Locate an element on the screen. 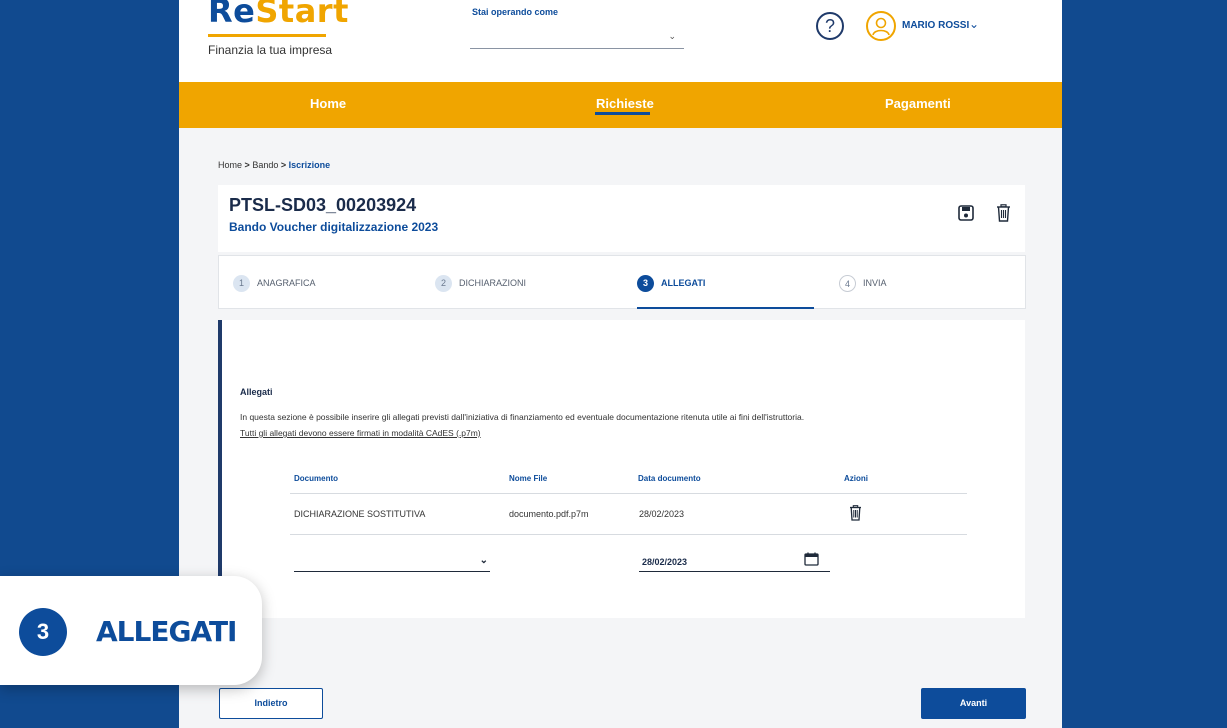  breadcrumb-current: Iscrizione is located at coordinates (309, 165).